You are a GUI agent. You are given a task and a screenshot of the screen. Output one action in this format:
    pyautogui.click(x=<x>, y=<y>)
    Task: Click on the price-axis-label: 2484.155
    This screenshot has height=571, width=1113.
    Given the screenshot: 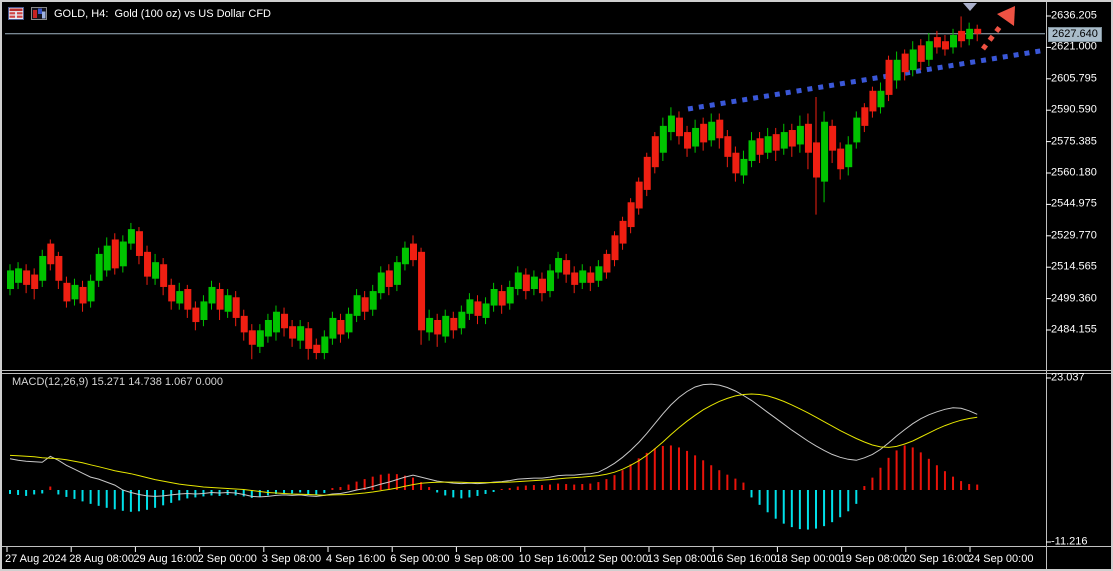 What is the action you would take?
    pyautogui.click(x=1074, y=329)
    